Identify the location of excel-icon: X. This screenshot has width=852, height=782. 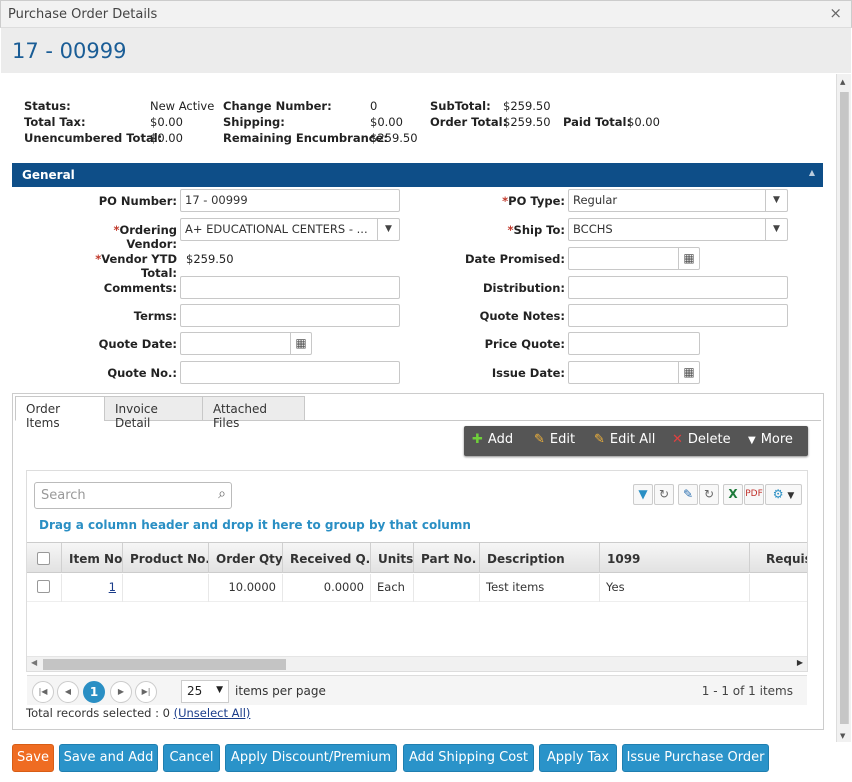
(733, 494).